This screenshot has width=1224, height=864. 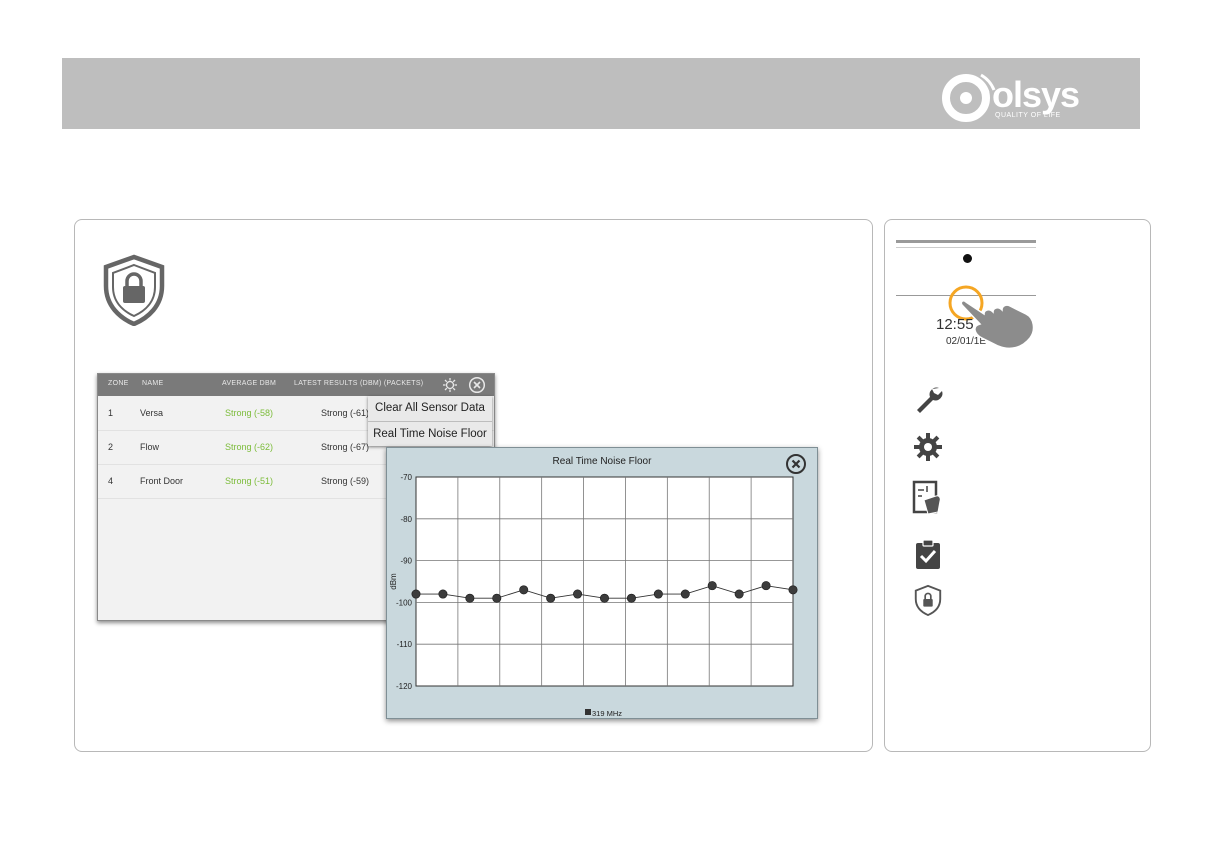 What do you see at coordinates (118, 383) in the screenshot?
I see `column-header-zone: ZONE` at bounding box center [118, 383].